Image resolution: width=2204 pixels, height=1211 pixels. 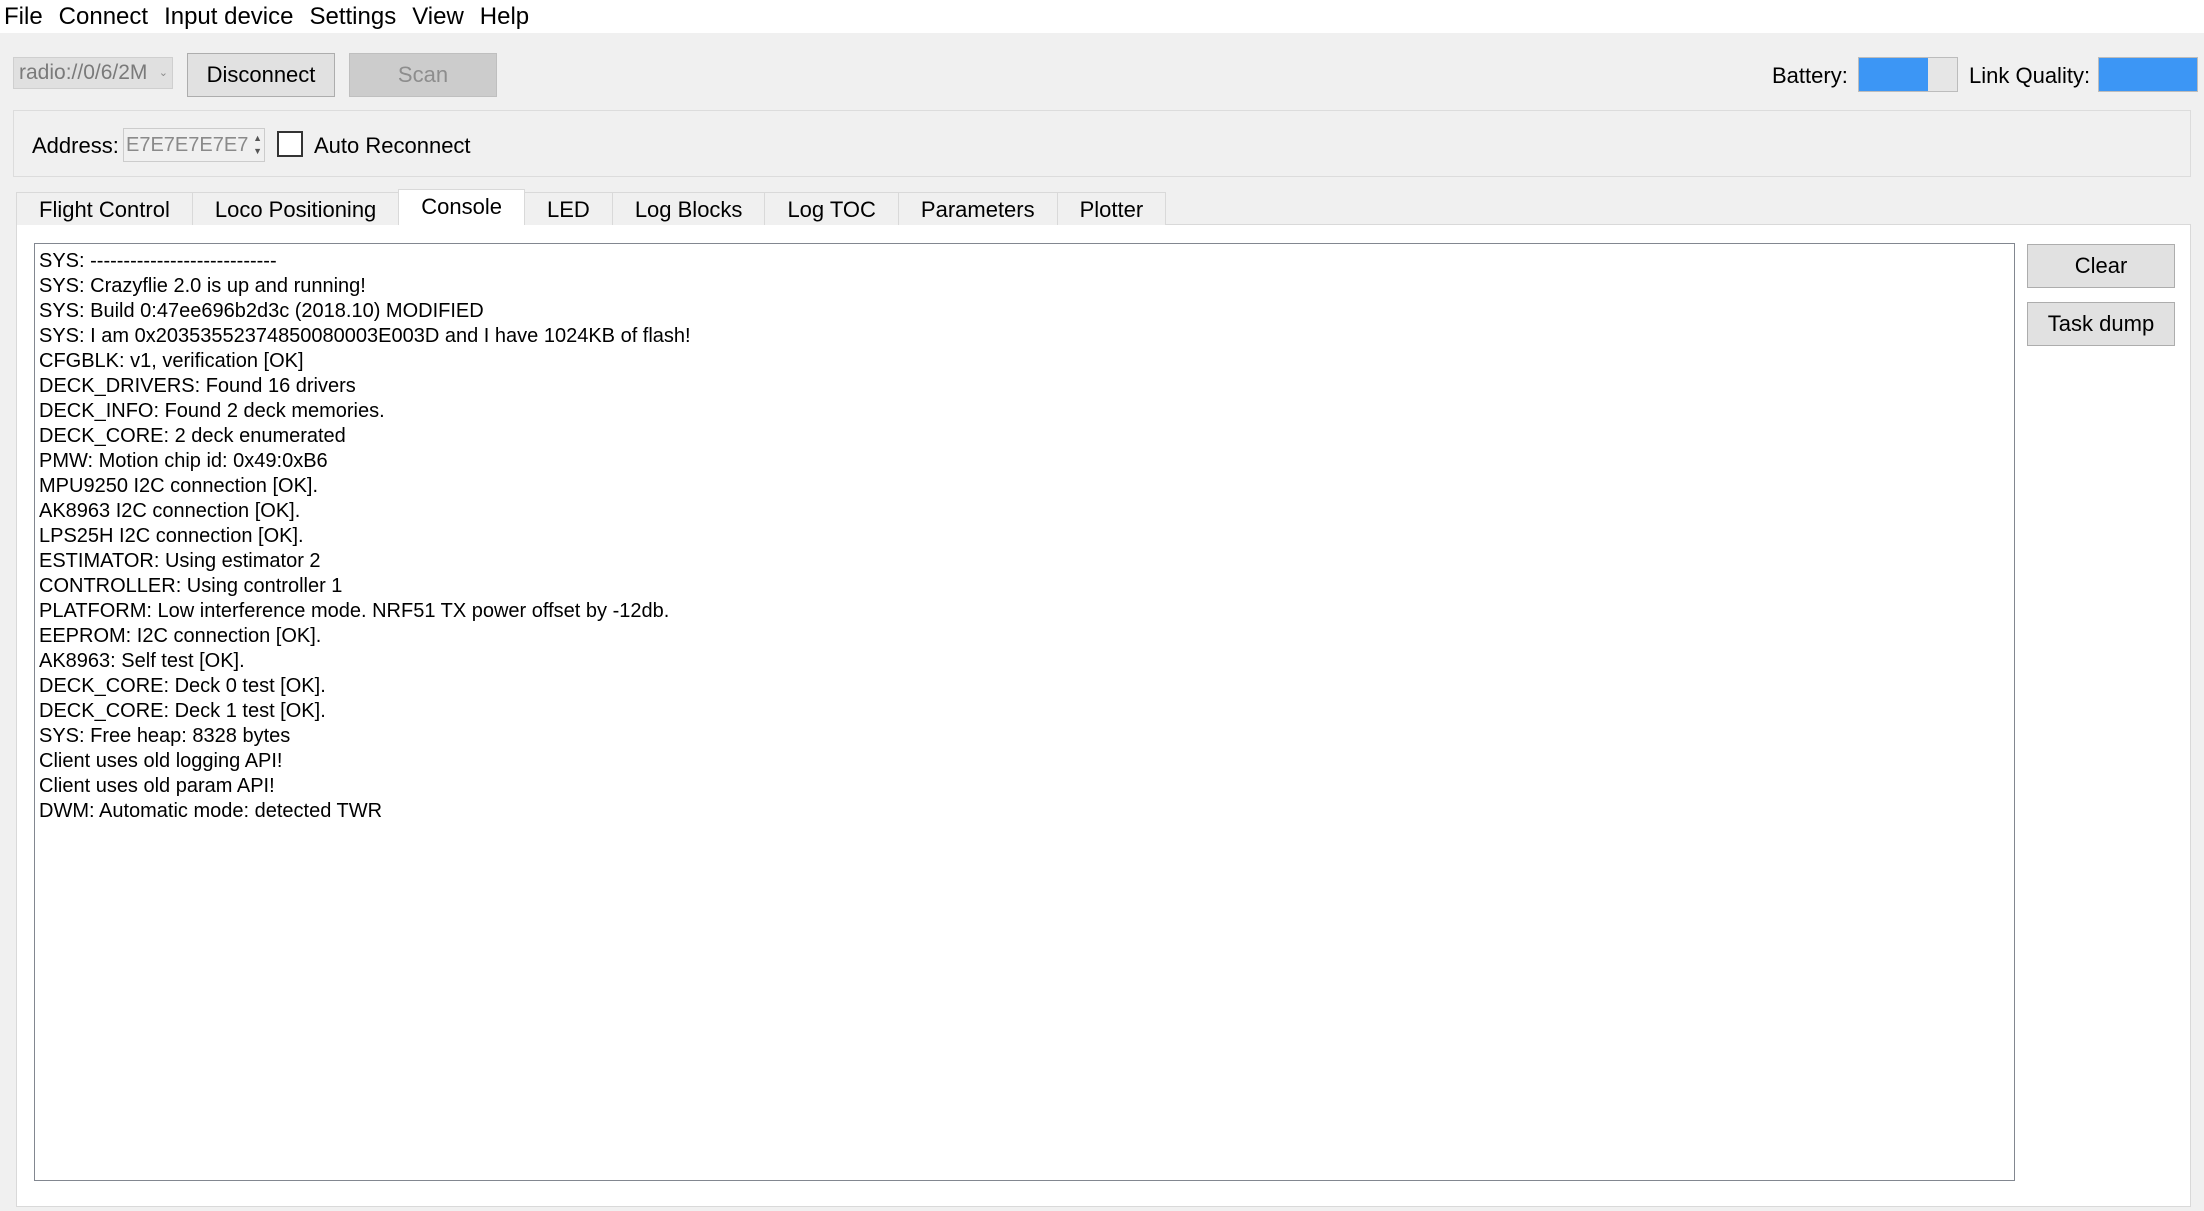 What do you see at coordinates (438, 16) in the screenshot?
I see `menu-view: View` at bounding box center [438, 16].